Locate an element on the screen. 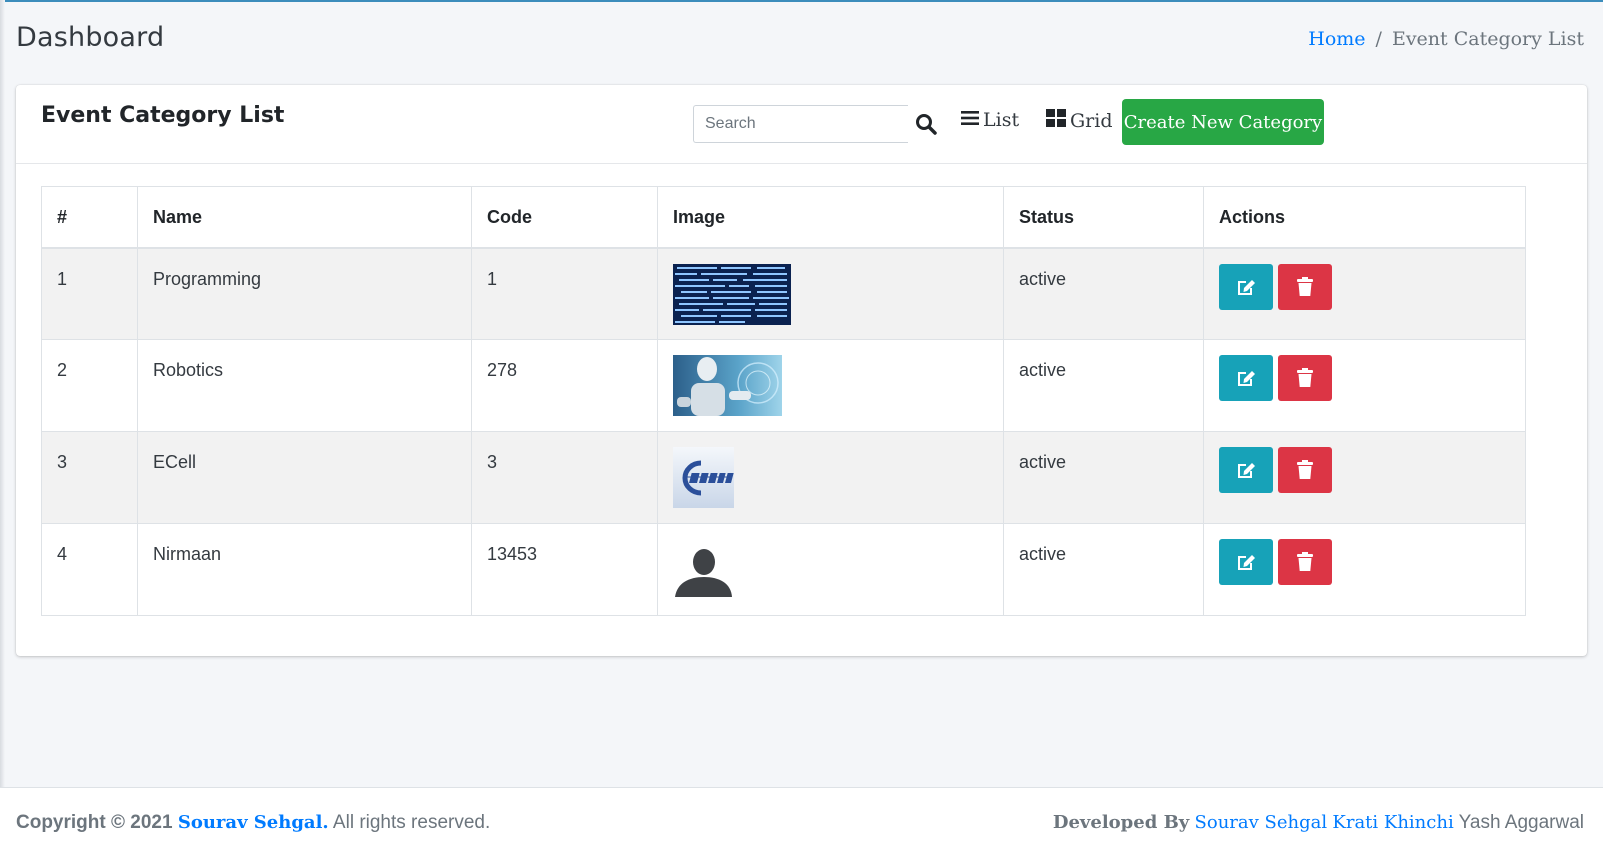  search-icon is located at coordinates (926, 124).